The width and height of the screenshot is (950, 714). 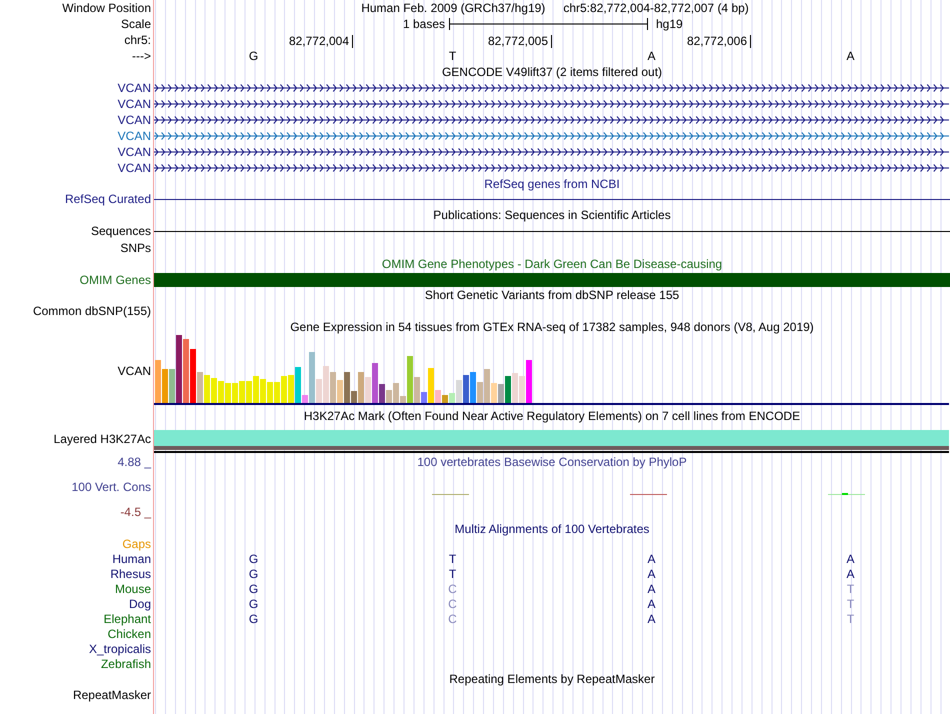 What do you see at coordinates (127, 619) in the screenshot?
I see `species-name: Elephant` at bounding box center [127, 619].